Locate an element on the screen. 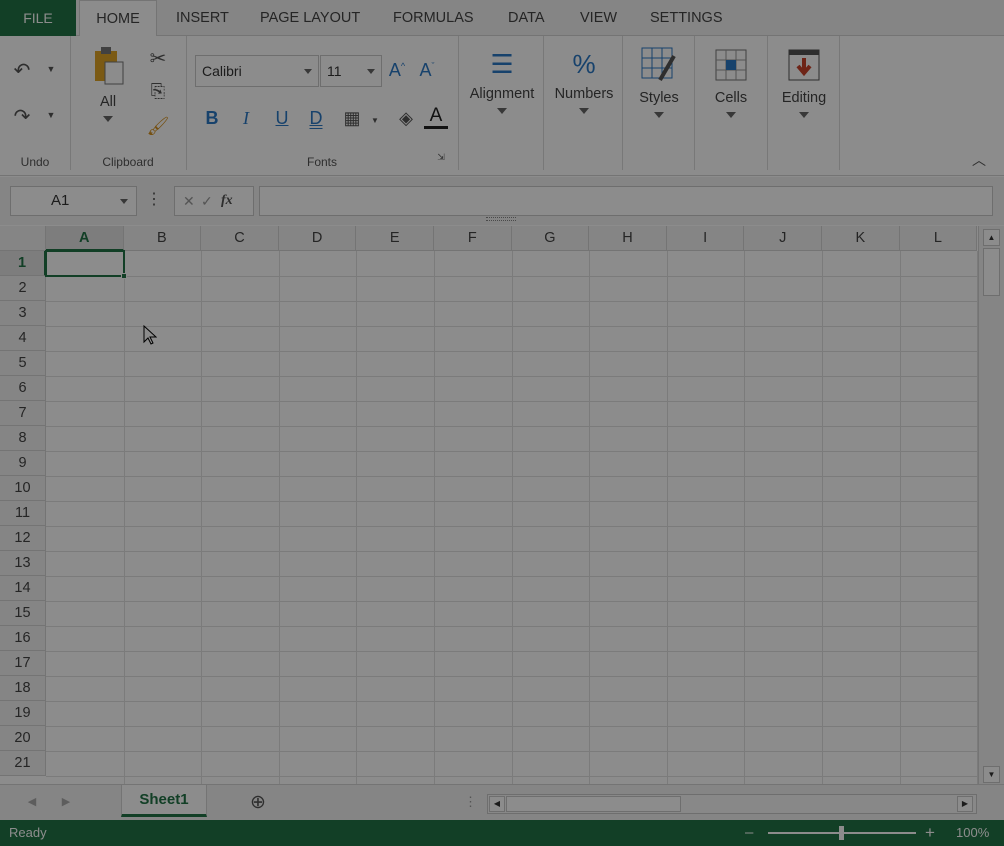 The width and height of the screenshot is (1004, 846). resize-handle is located at coordinates (501, 219).